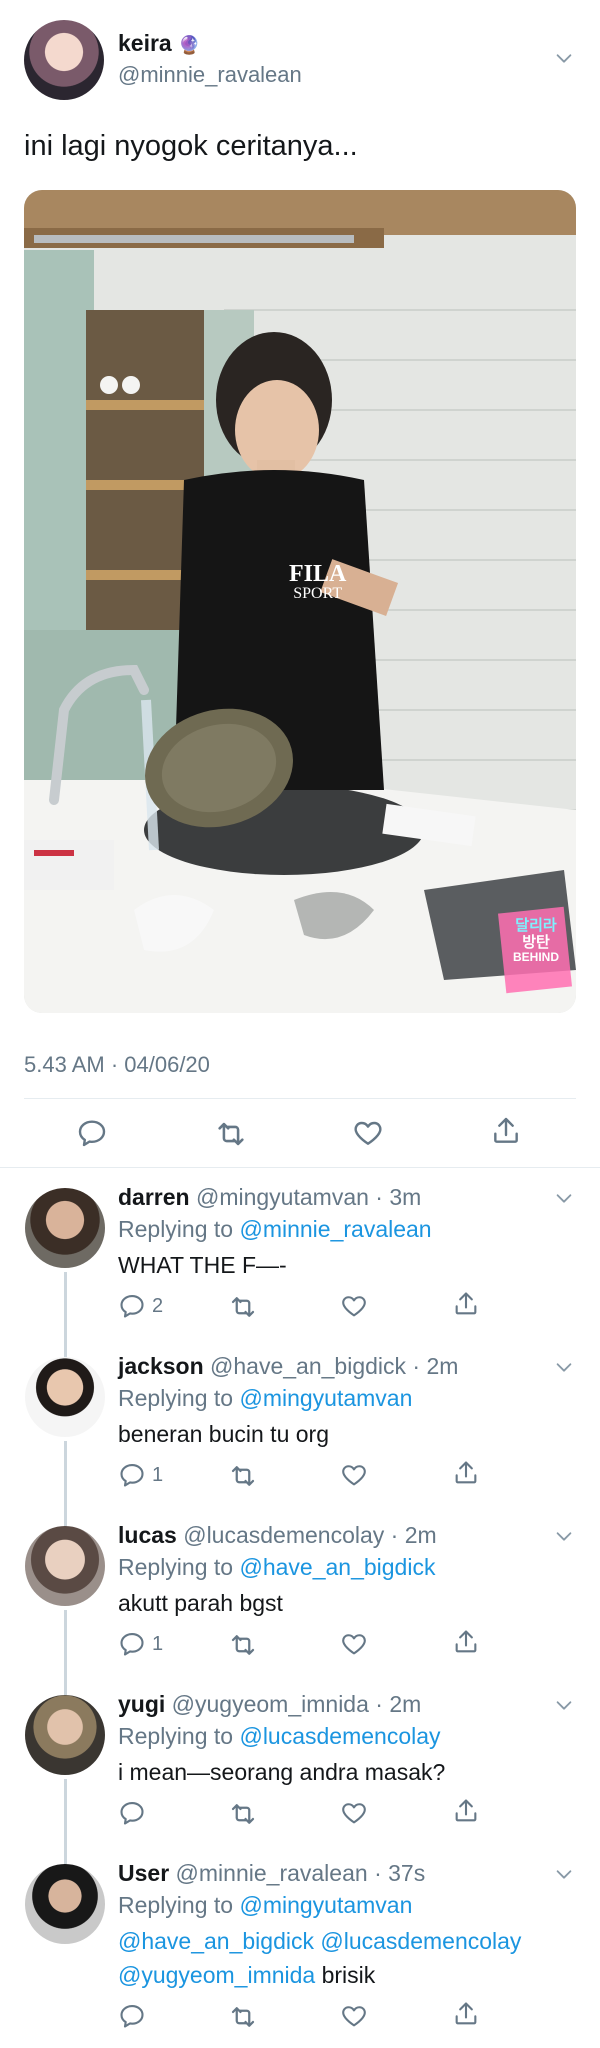 Image resolution: width=600 pixels, height=2048 pixels. What do you see at coordinates (399, 1873) in the screenshot?
I see `reply-time: · 37s` at bounding box center [399, 1873].